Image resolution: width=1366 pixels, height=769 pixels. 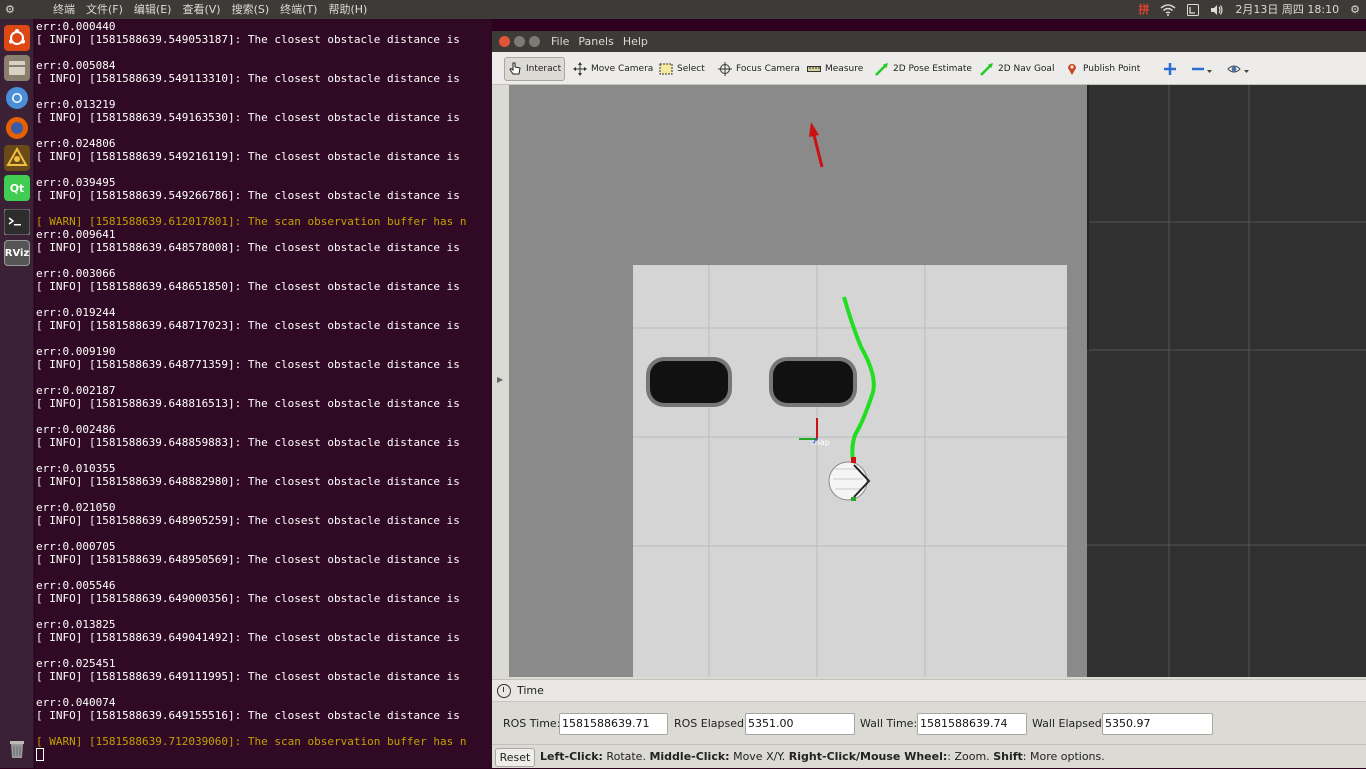 I want to click on maximize-icon, so click(x=534, y=41).